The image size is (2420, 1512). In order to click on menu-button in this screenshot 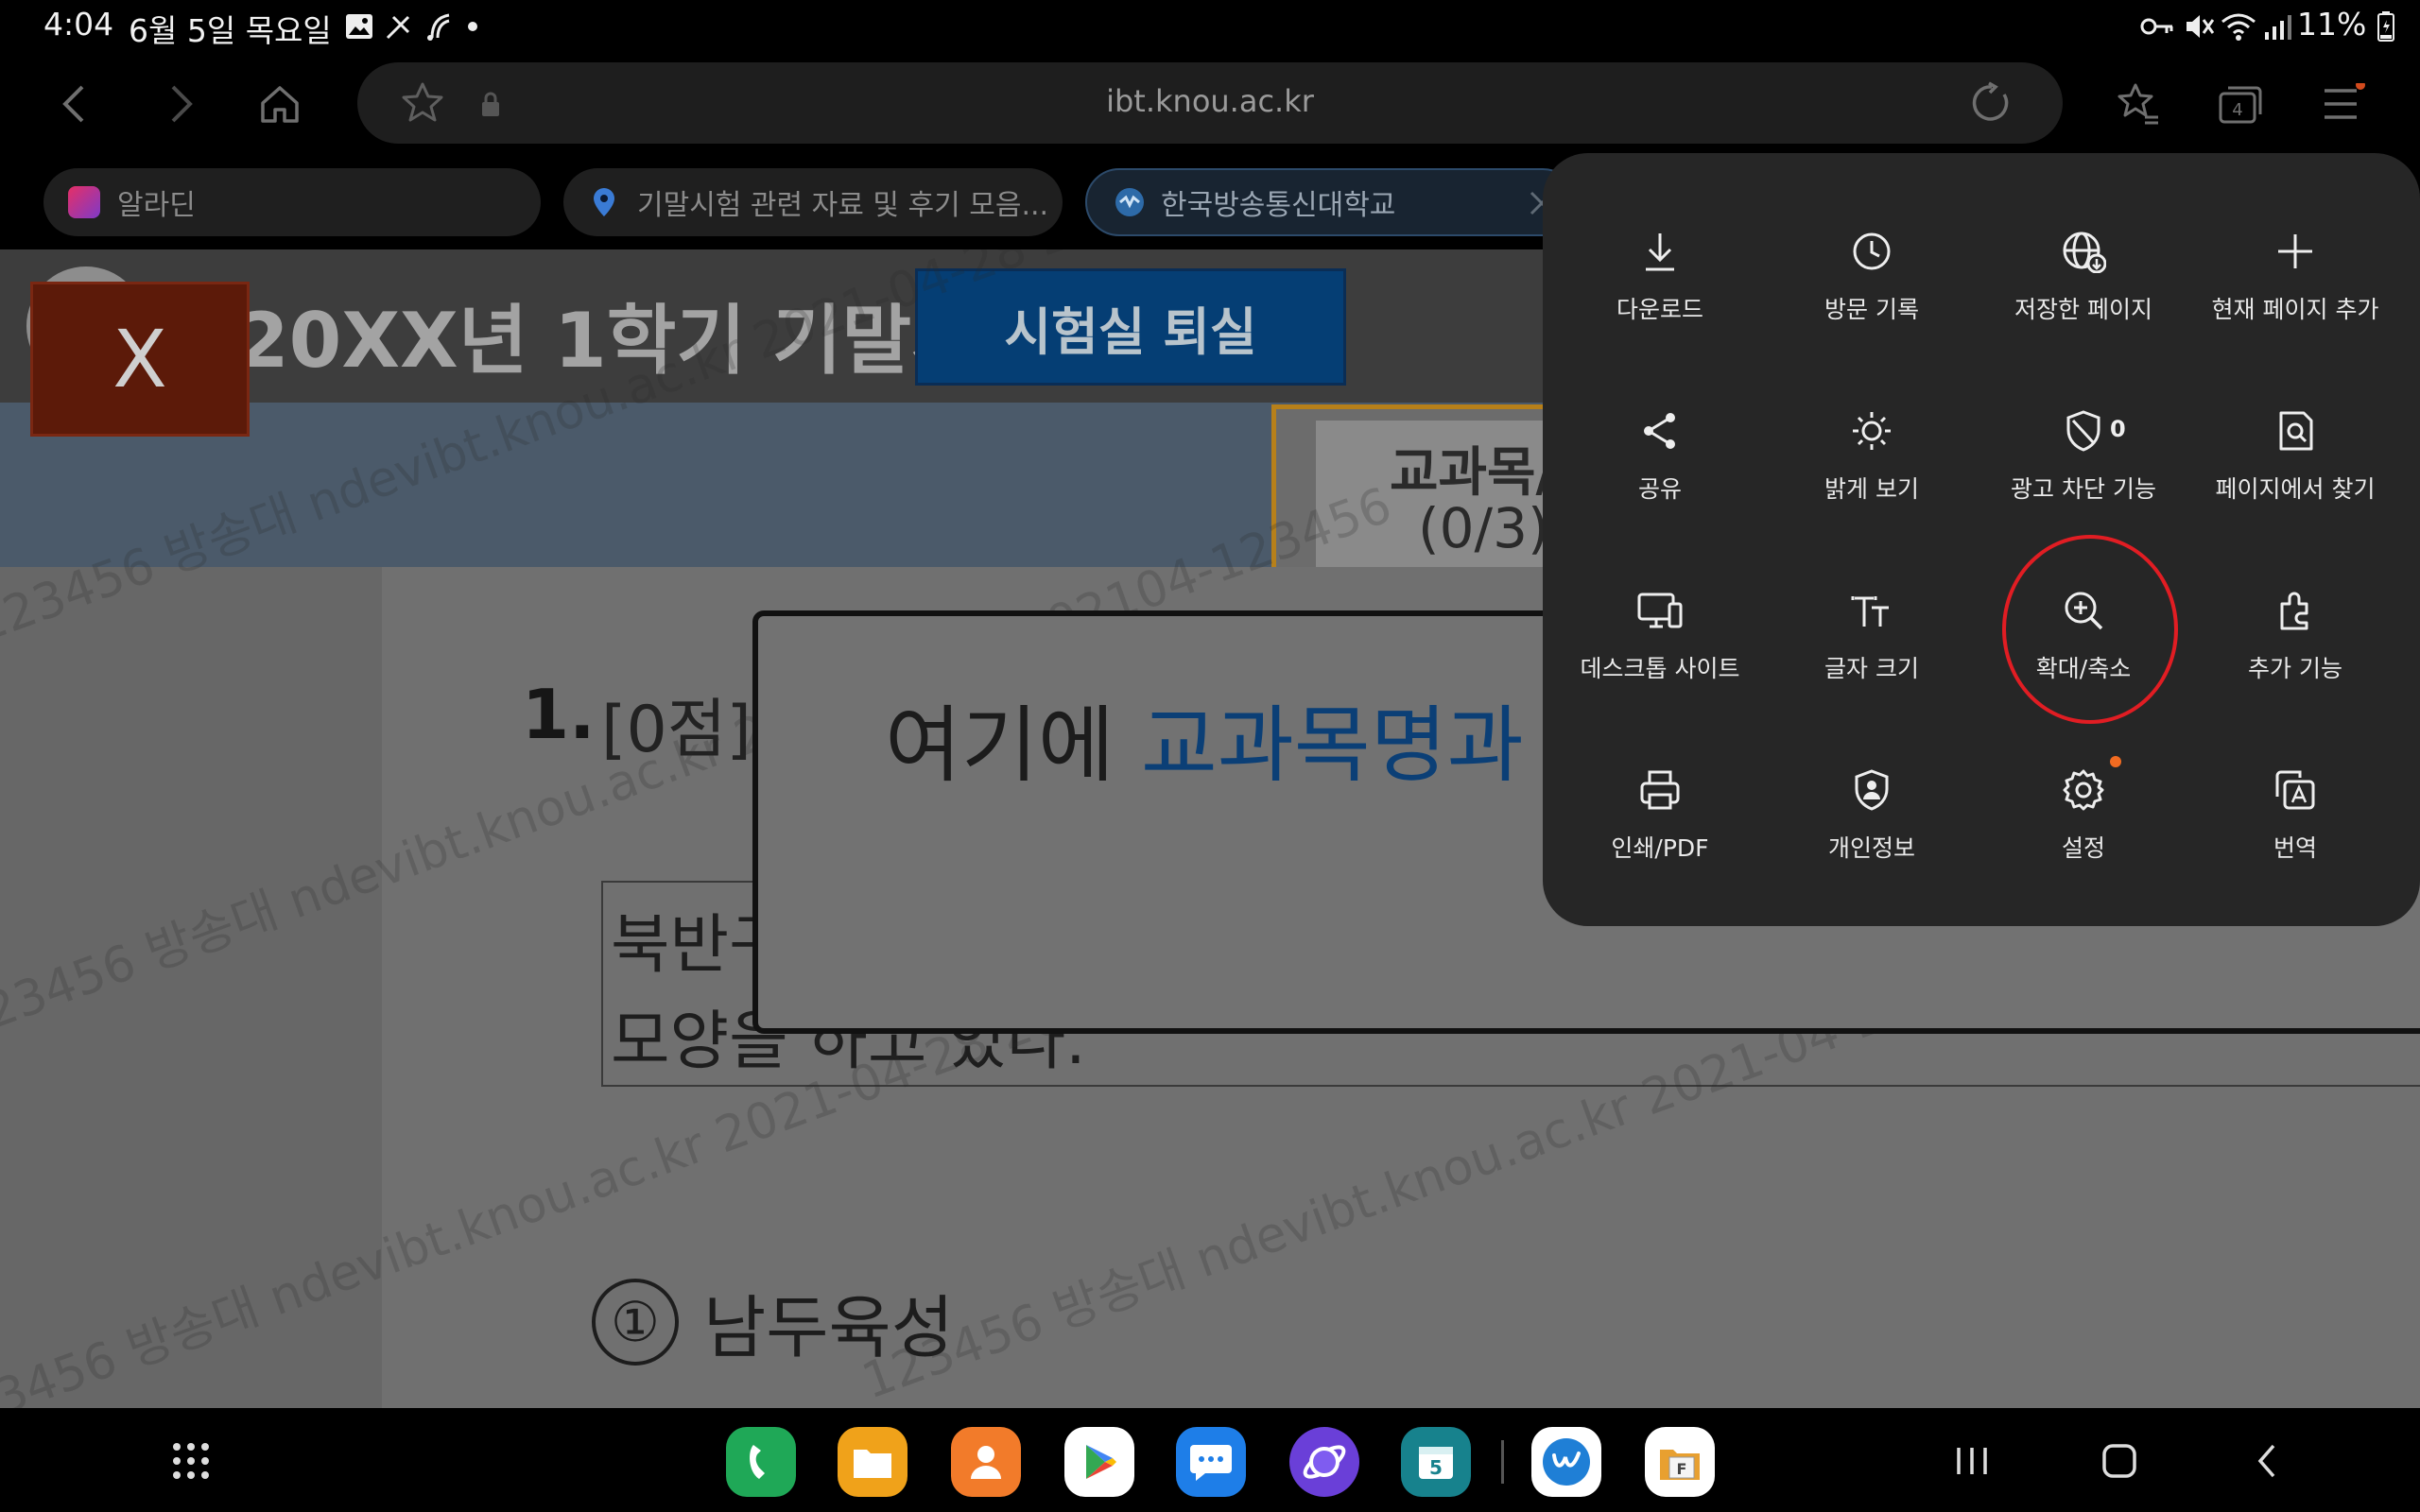, I will do `click(2342, 104)`.